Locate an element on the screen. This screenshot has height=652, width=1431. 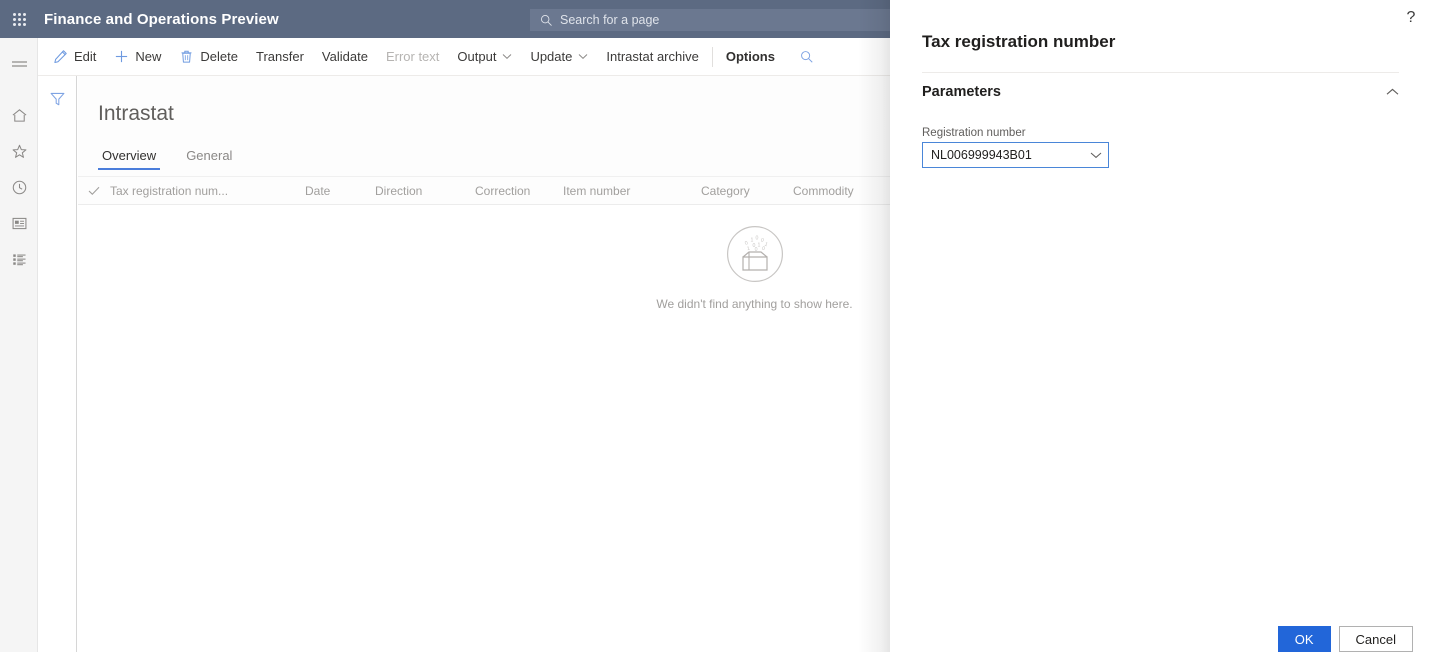
column-header-category: Category is located at coordinates (747, 191).